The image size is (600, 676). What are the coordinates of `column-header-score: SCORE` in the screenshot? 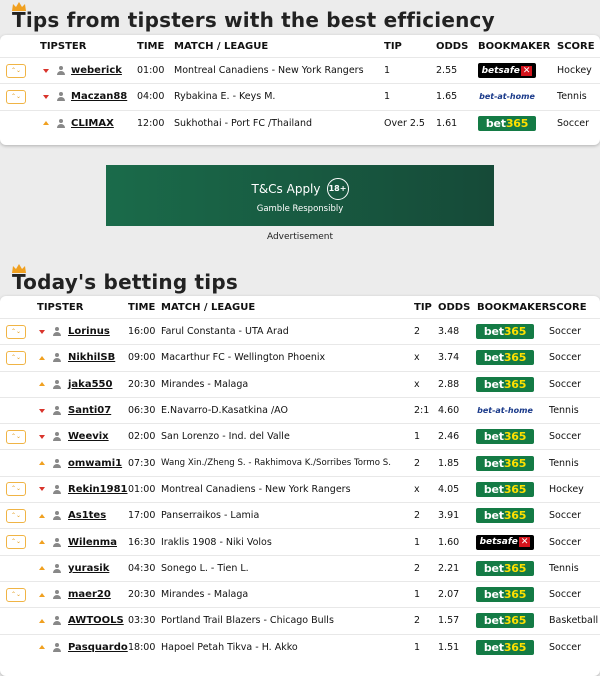 It's located at (576, 46).